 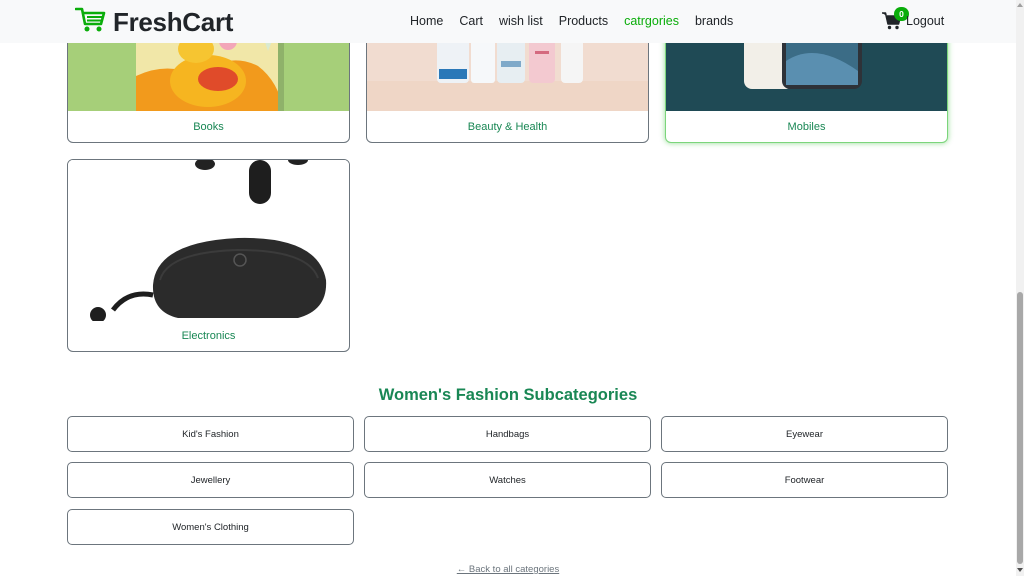 What do you see at coordinates (507, 434) in the screenshot?
I see `subcategory-button: Handbags` at bounding box center [507, 434].